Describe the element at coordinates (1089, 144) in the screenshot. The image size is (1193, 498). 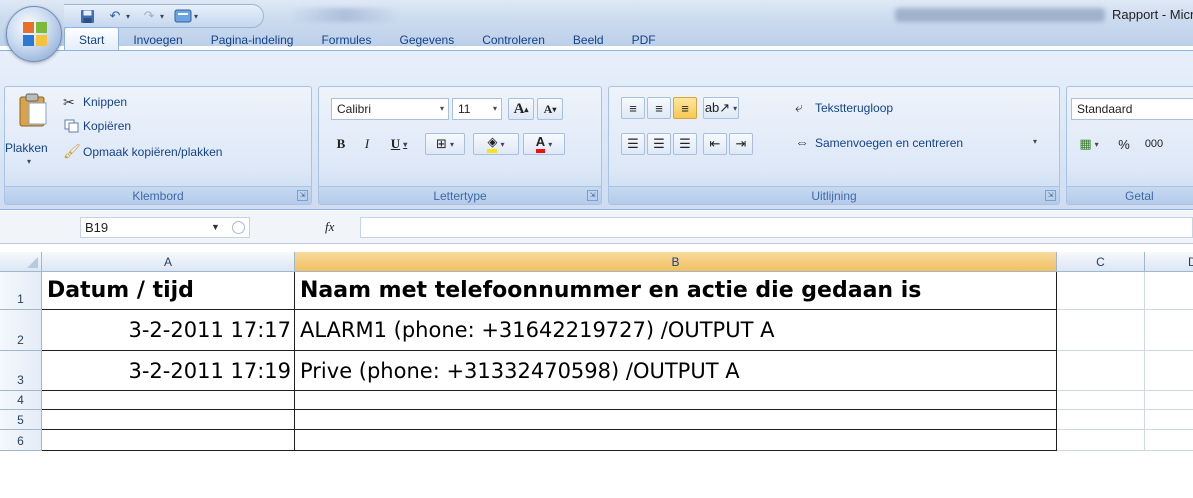
I see `currency-button: ▦ ▾` at that location.